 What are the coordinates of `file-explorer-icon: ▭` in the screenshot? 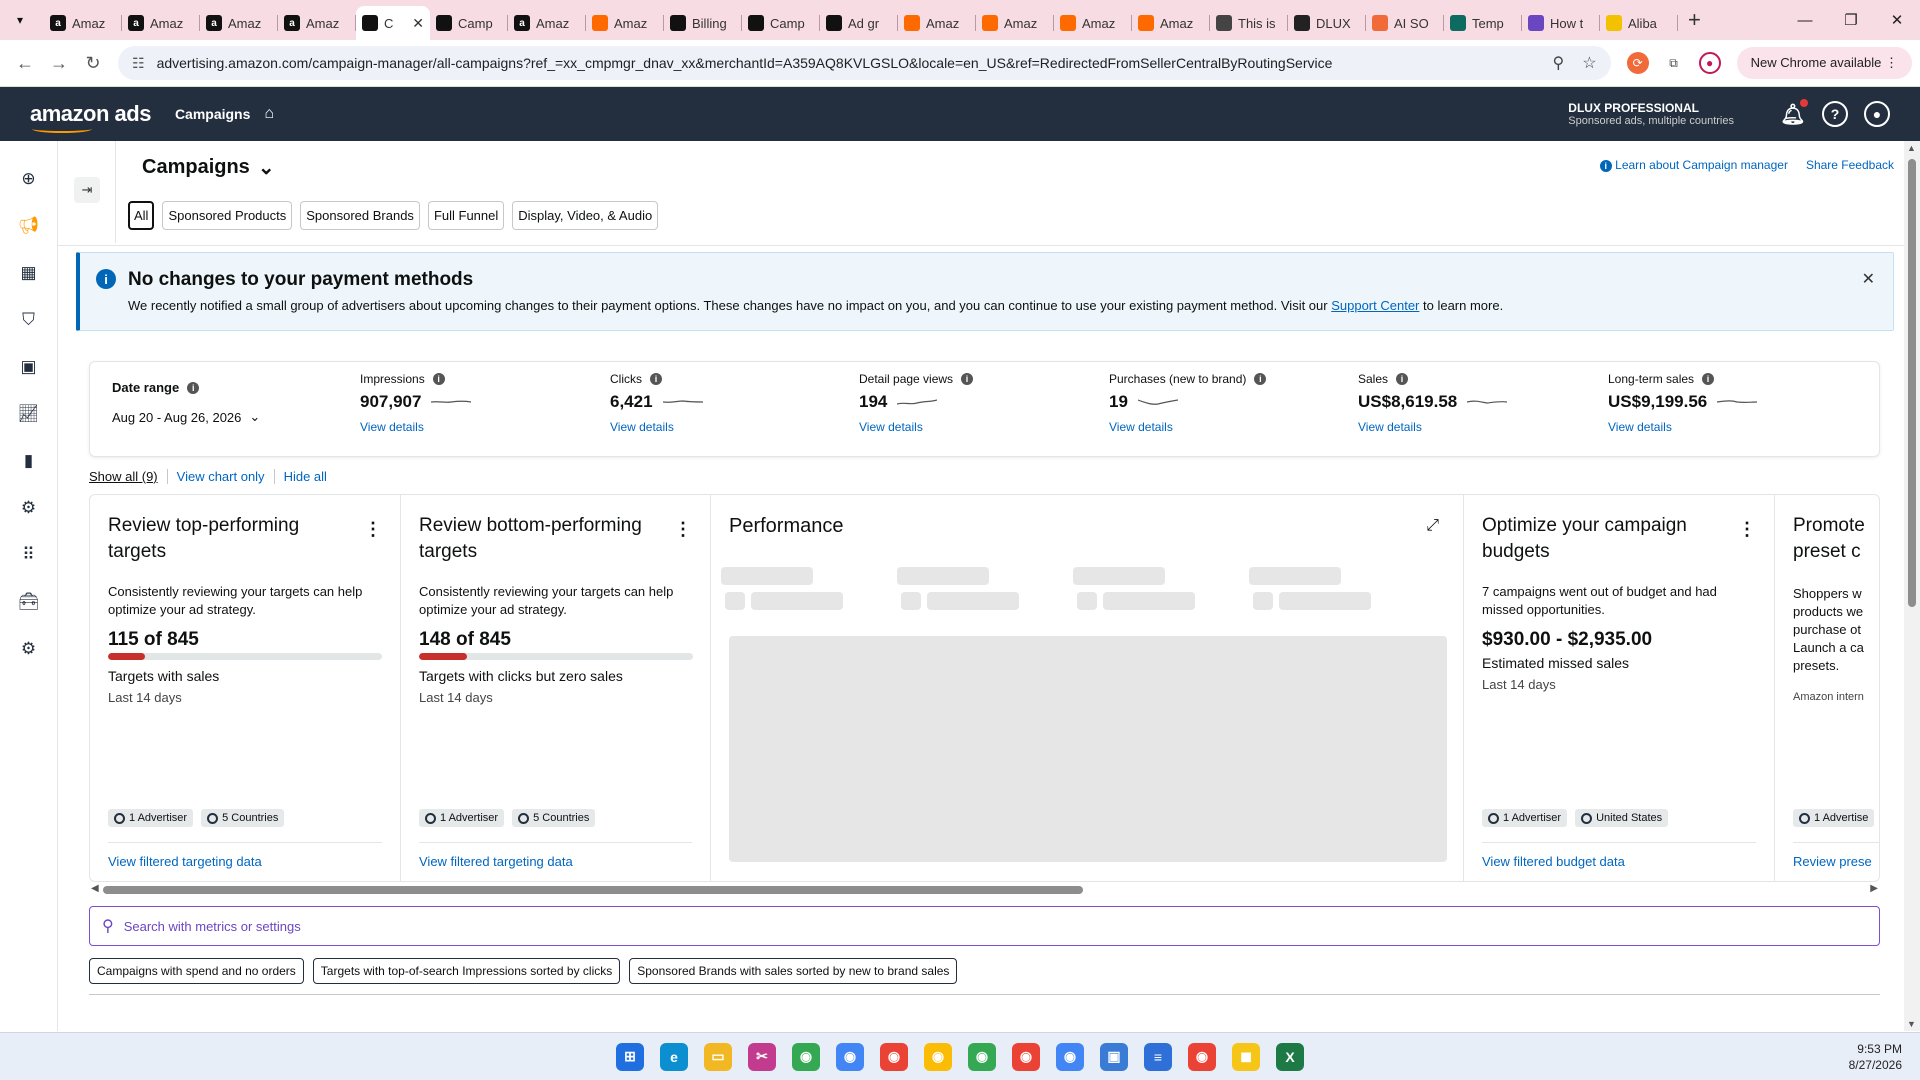 It's located at (718, 1056).